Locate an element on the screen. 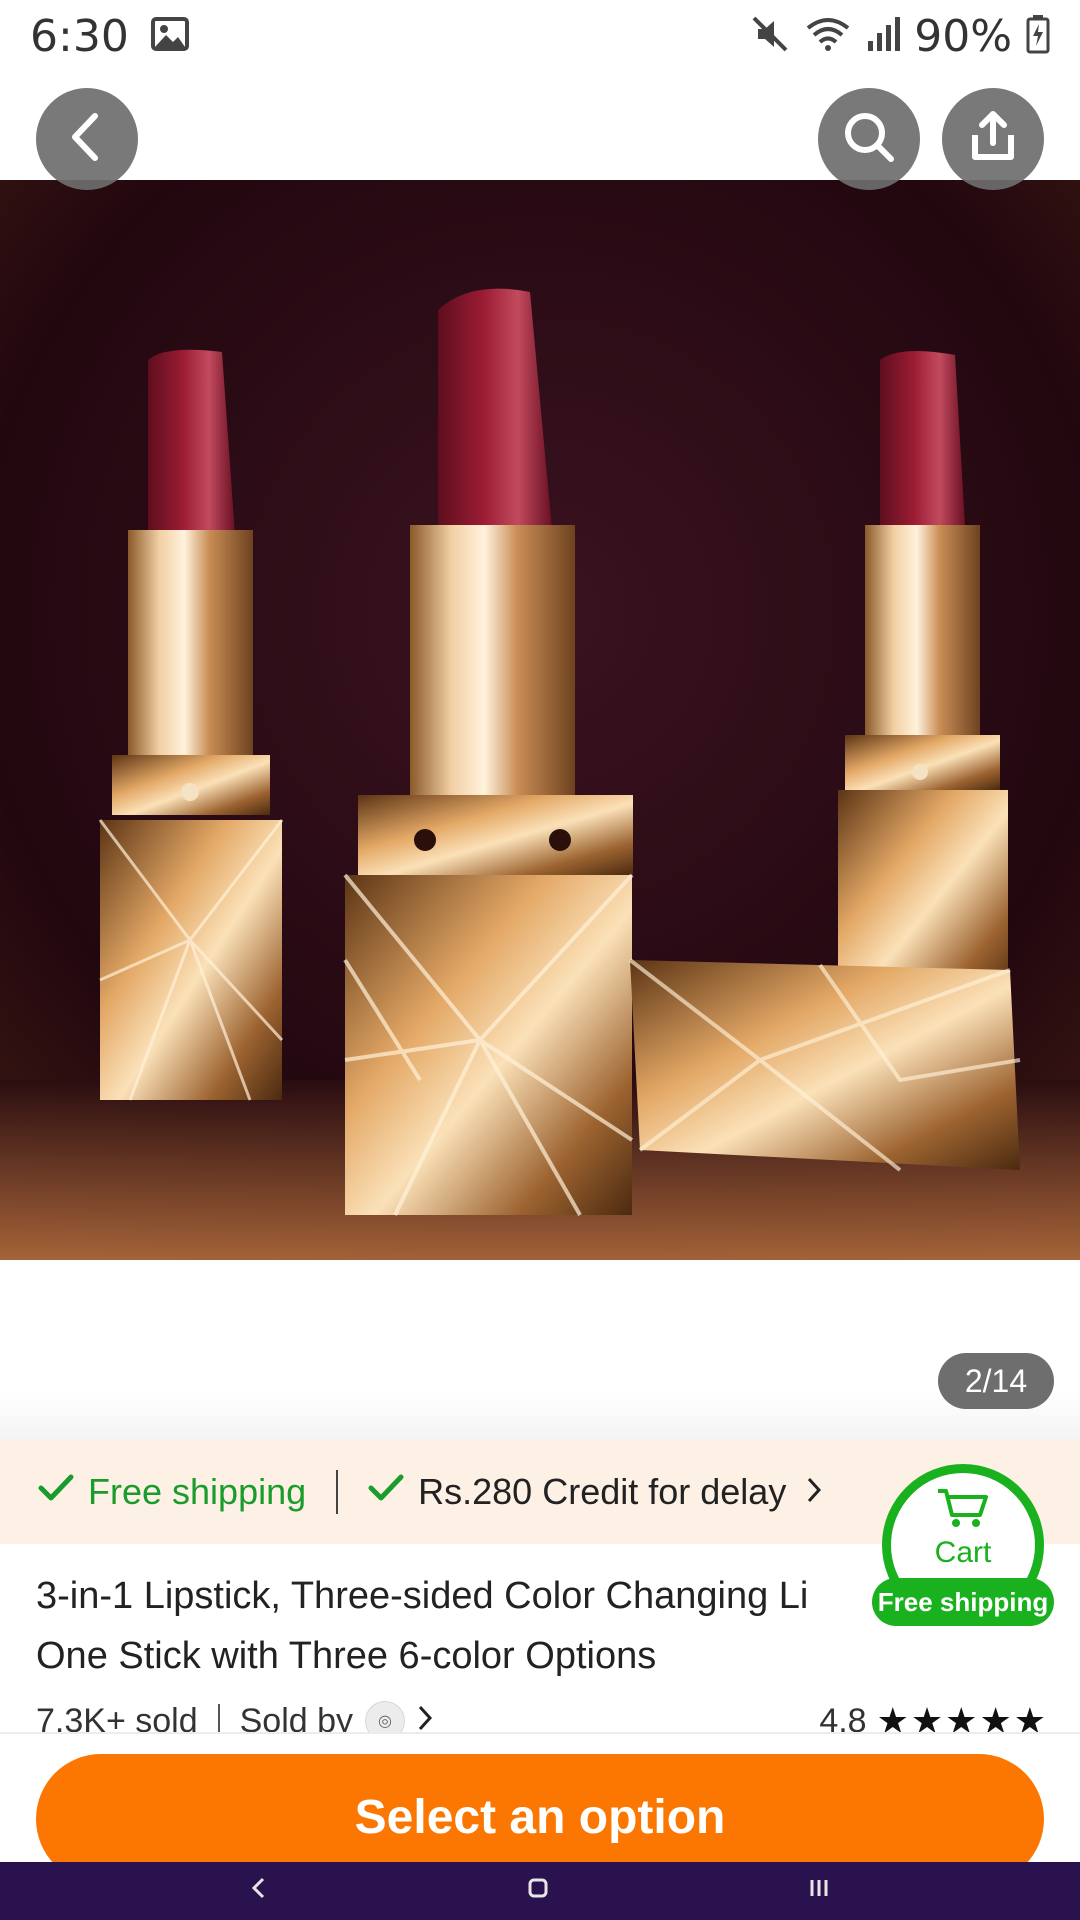 The image size is (1080, 1920). status-bar: 6:30 90% is located at coordinates (540, 36).